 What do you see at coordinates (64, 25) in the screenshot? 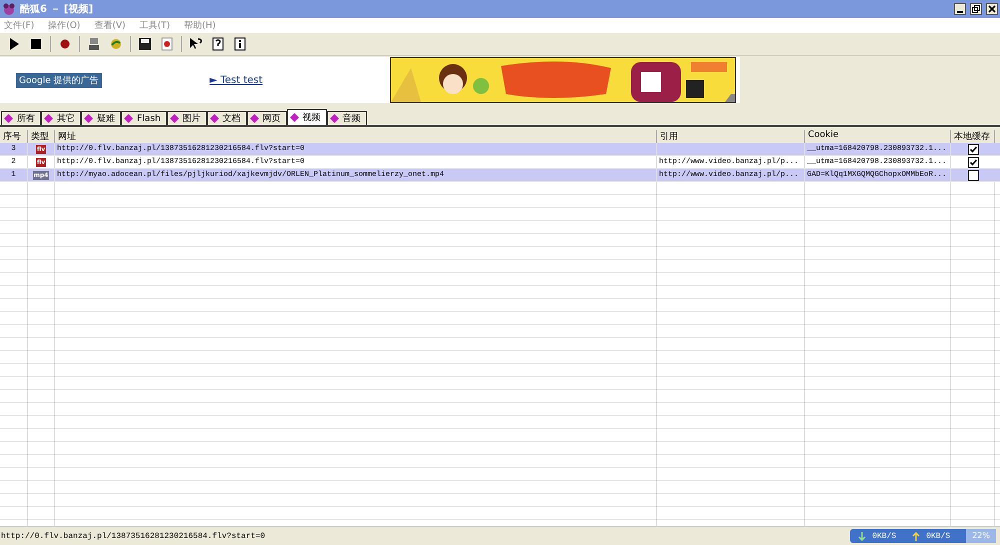
I see `menu-item: 操作(O)` at bounding box center [64, 25].